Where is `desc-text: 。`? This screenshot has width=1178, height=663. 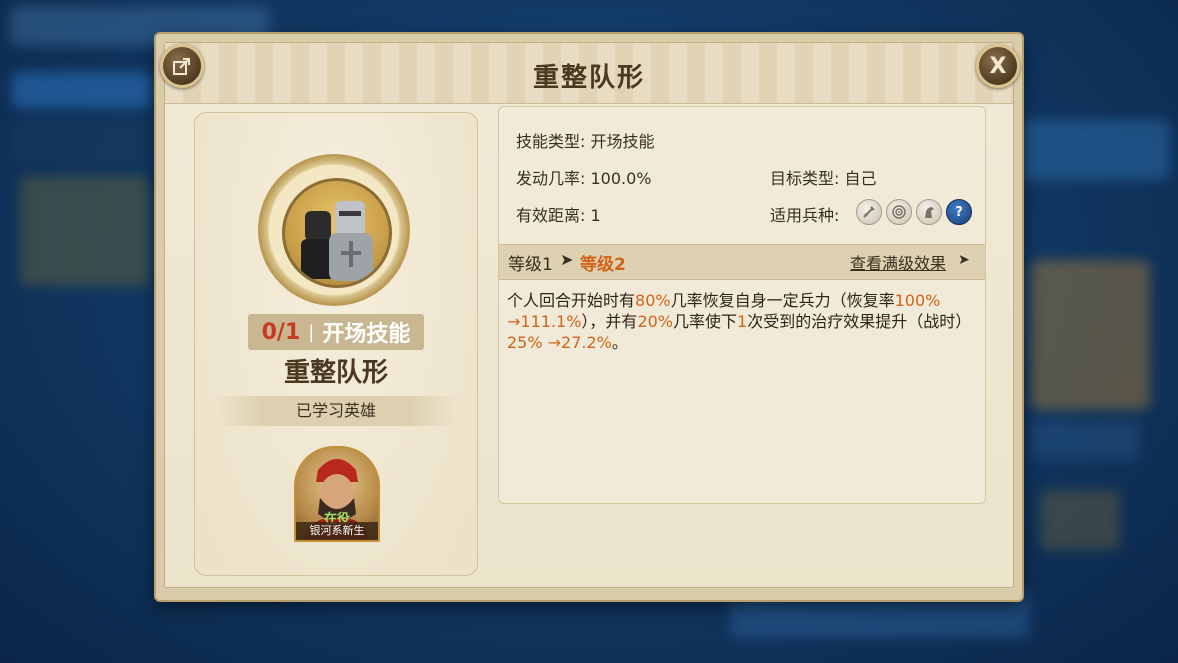 desc-text: 。 is located at coordinates (619, 342).